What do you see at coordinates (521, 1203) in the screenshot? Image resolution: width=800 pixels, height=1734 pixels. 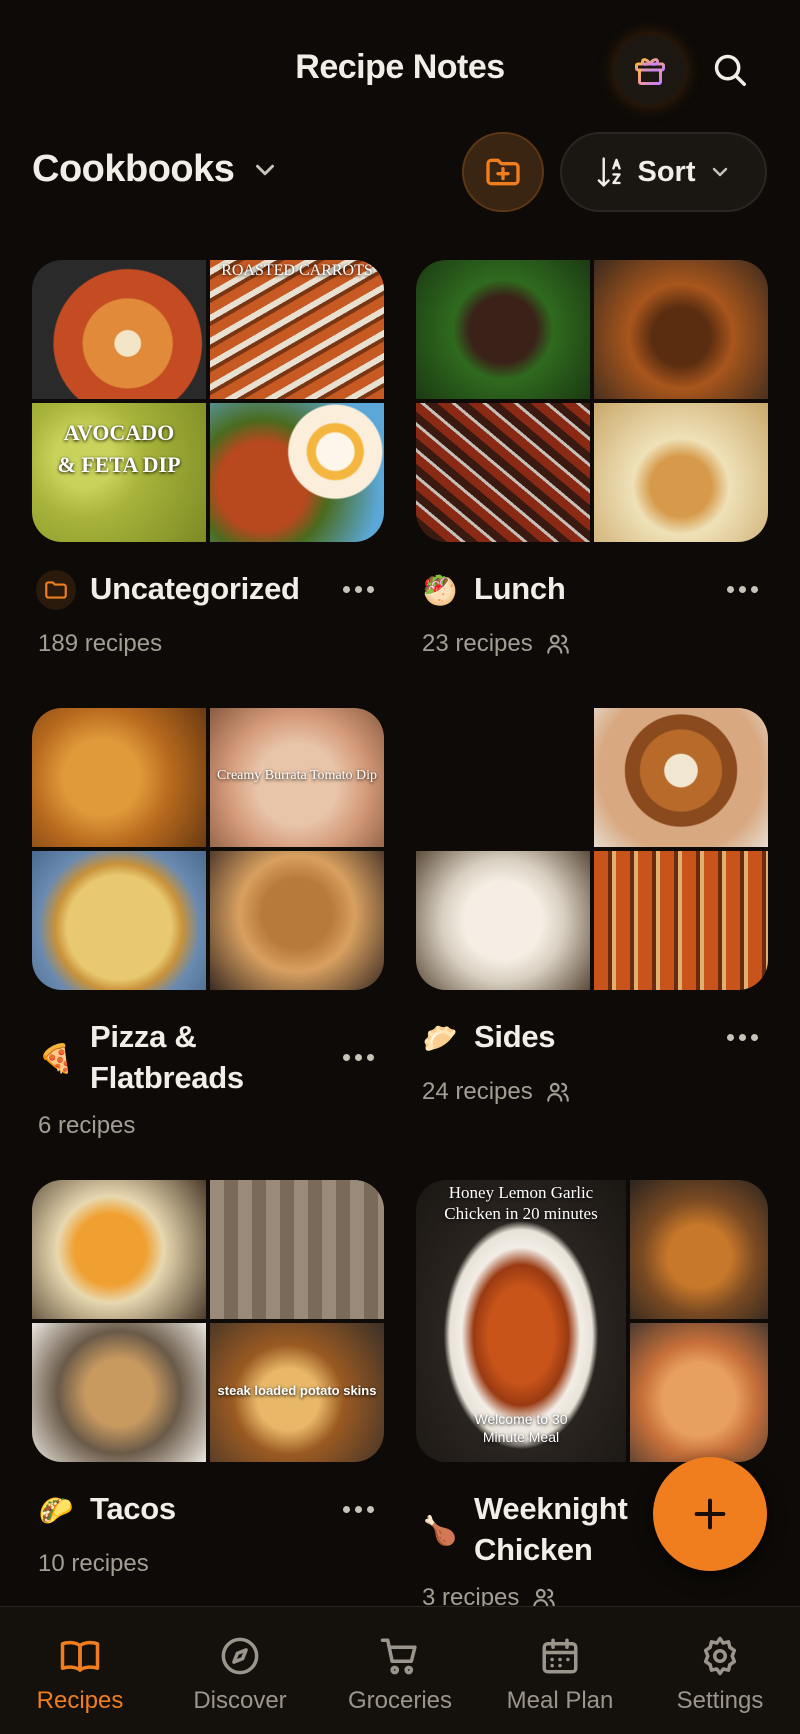 I see `thumbnail-caption: Honey Lemon Garlic Chicken in 20 minutes` at bounding box center [521, 1203].